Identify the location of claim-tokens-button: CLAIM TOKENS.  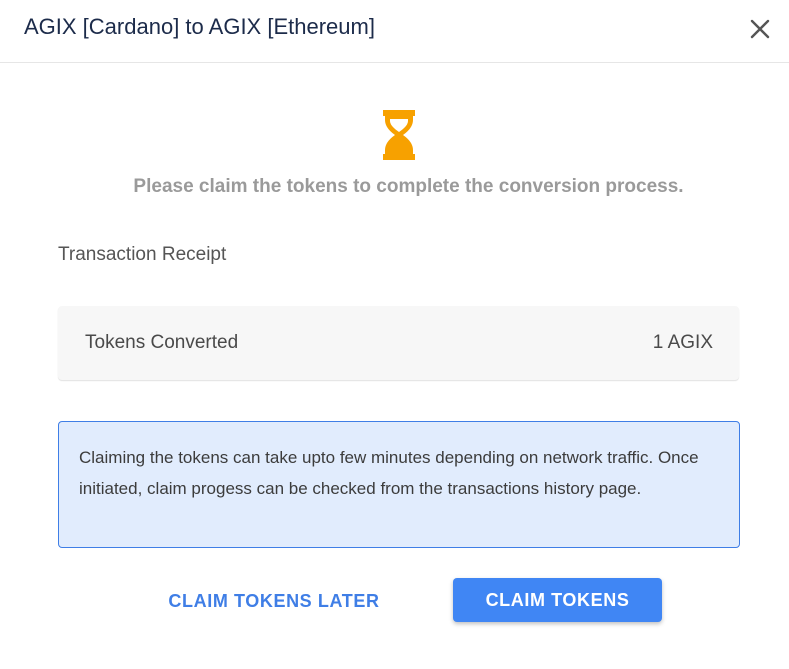
(557, 600).